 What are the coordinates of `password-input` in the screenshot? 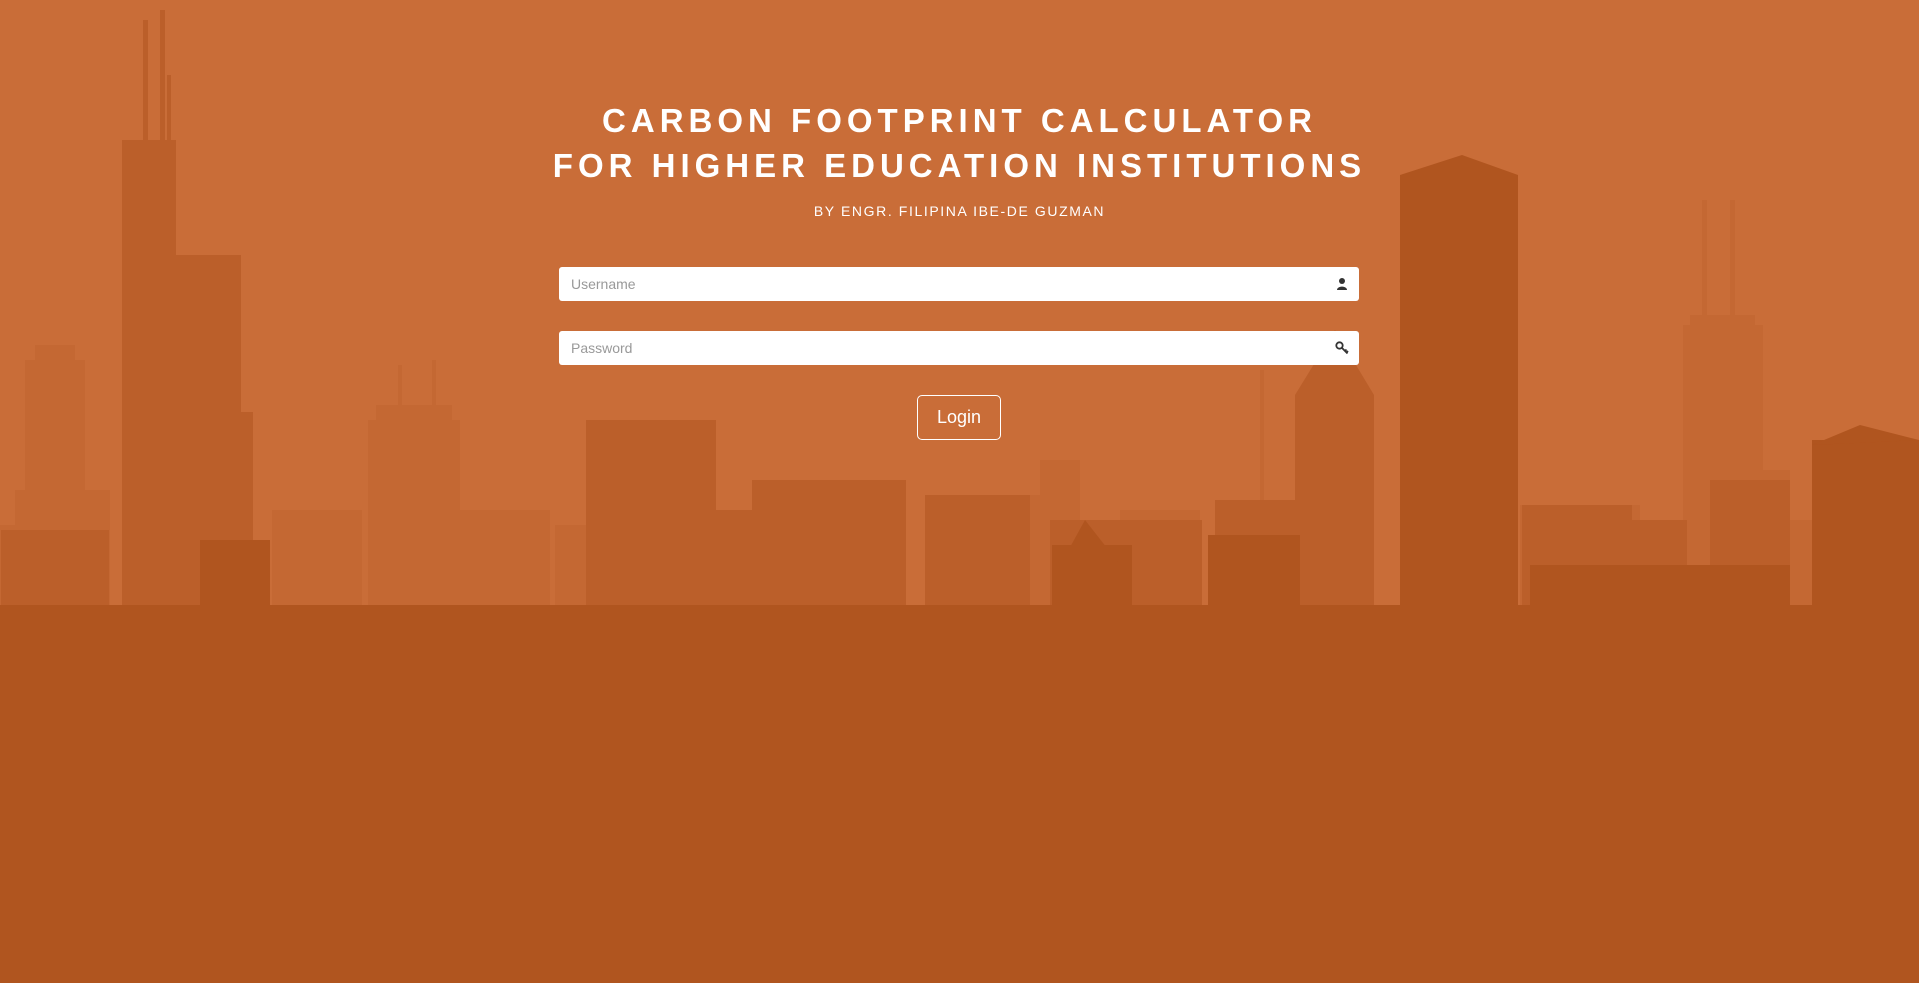 It's located at (939, 348).